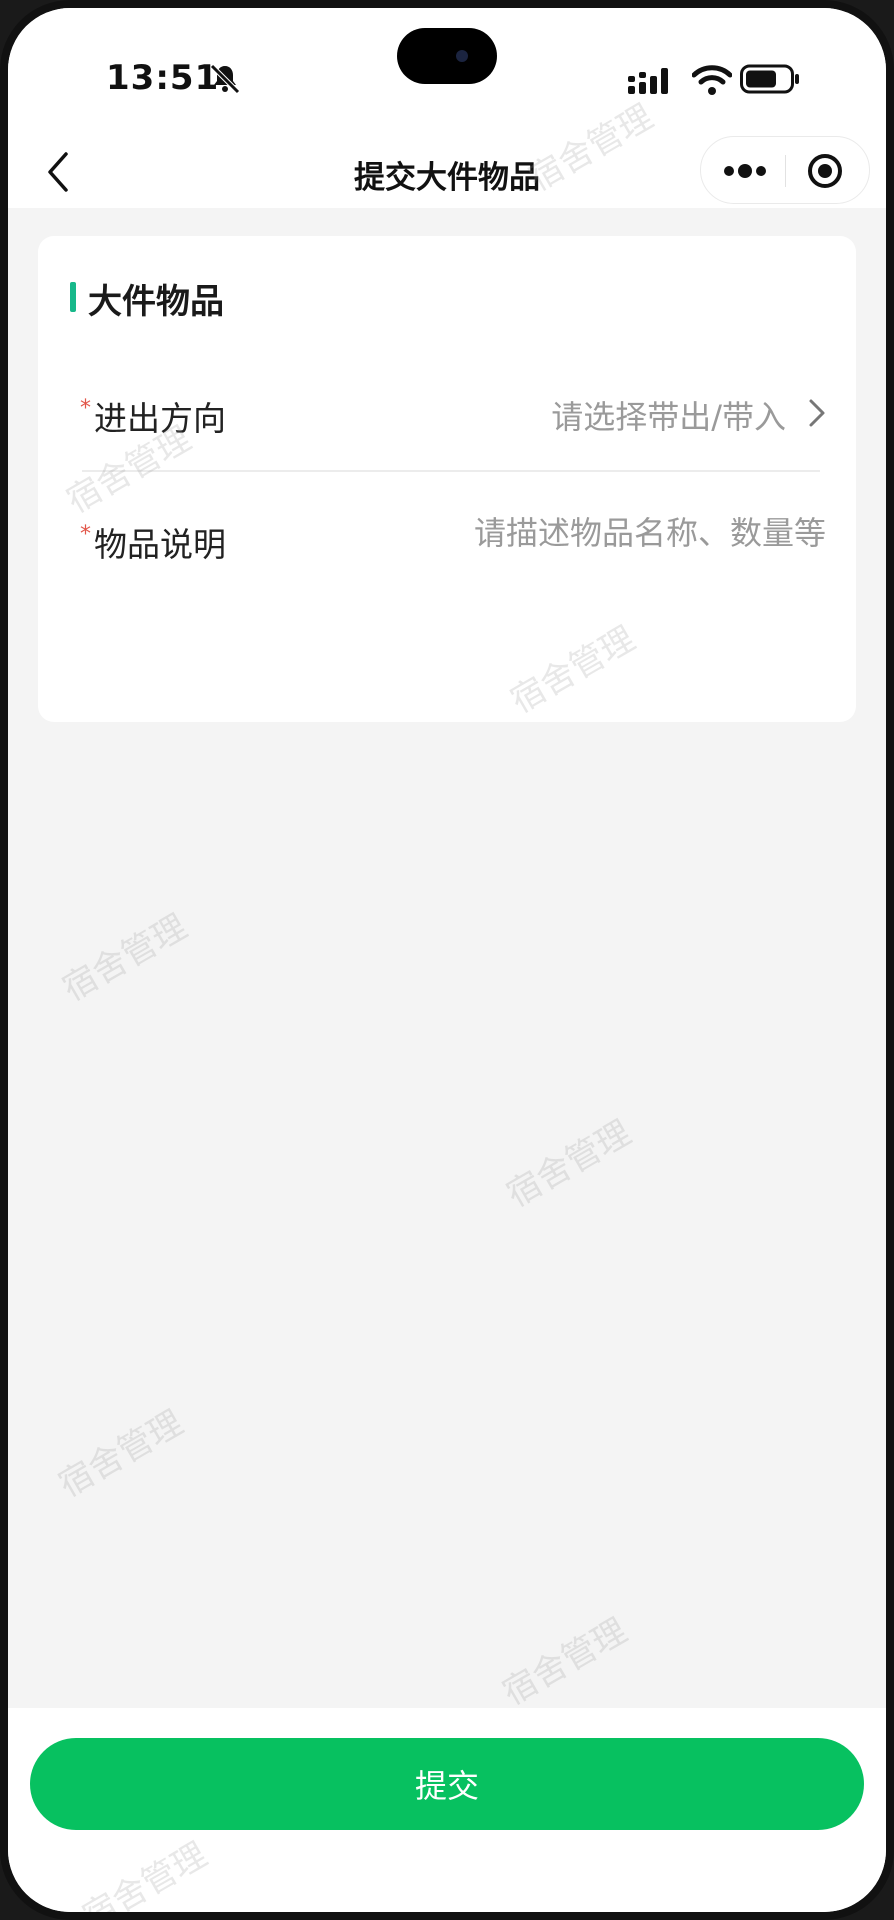  I want to click on wifi-icon, so click(712, 80).